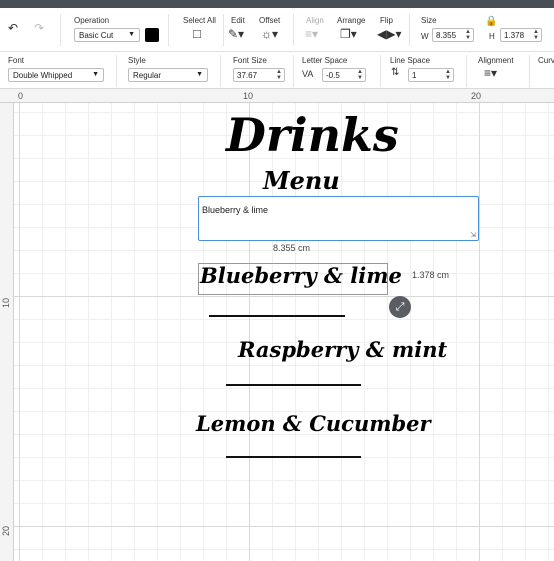 This screenshot has width=554, height=561. What do you see at coordinates (96, 35) in the screenshot?
I see `operation-value: Basic Cut` at bounding box center [96, 35].